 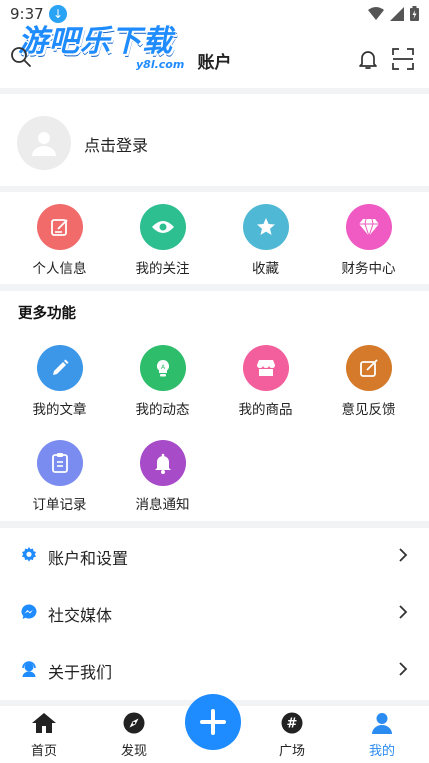 What do you see at coordinates (59, 463) in the screenshot?
I see `clipboard-icon` at bounding box center [59, 463].